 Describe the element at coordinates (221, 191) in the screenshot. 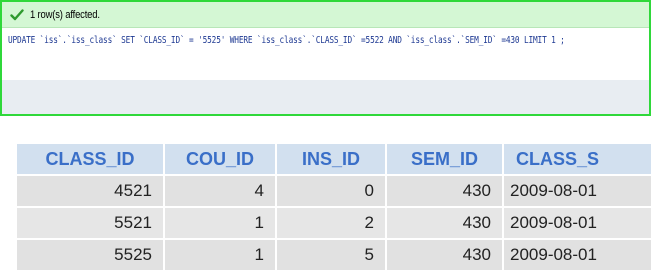

I see `cell-cou-id: 4` at that location.